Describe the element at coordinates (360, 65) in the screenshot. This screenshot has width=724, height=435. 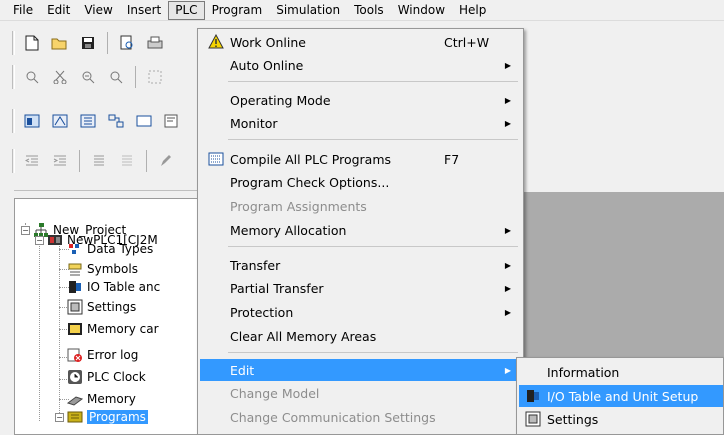
I see `menu-item-auto-online: Auto Online ▶` at that location.